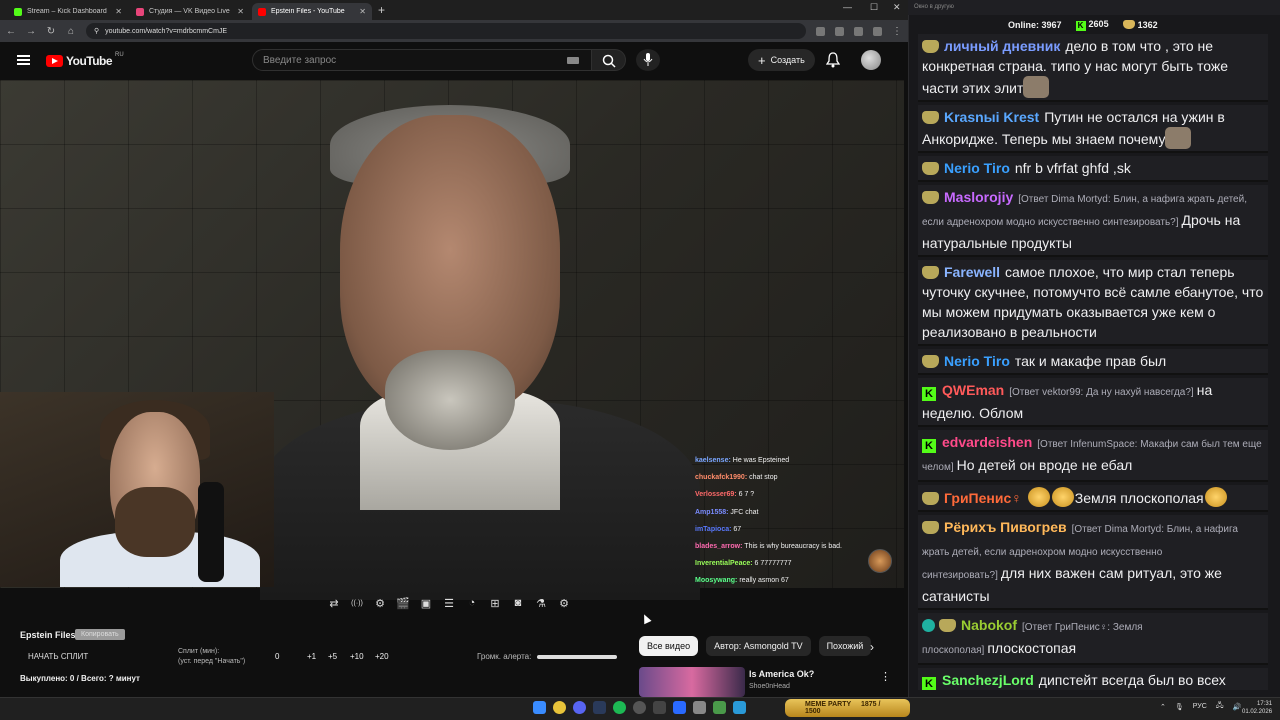 The width and height of the screenshot is (1280, 720). I want to click on chip-related: Похожий, so click(845, 646).